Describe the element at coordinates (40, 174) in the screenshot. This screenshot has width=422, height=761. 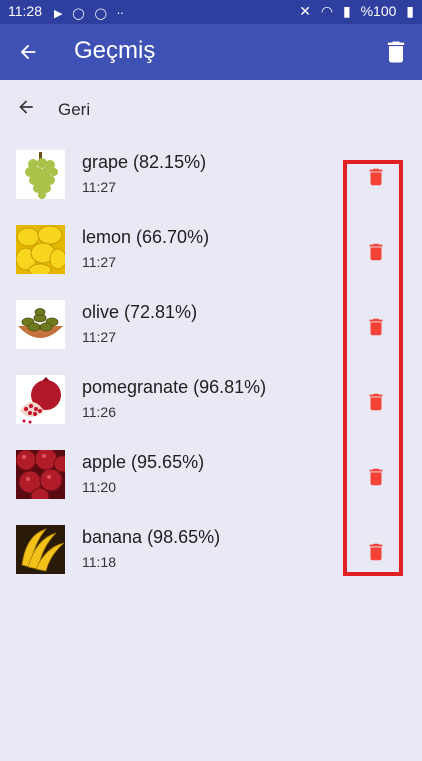
I see `grape-image` at that location.